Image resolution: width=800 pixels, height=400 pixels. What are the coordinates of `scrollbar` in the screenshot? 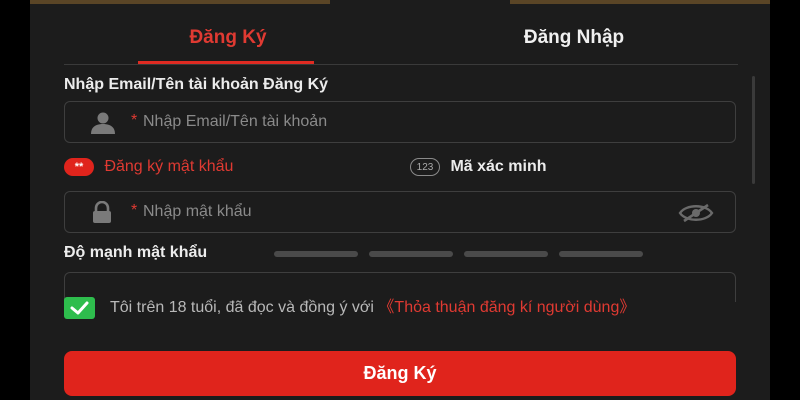 It's located at (753, 130).